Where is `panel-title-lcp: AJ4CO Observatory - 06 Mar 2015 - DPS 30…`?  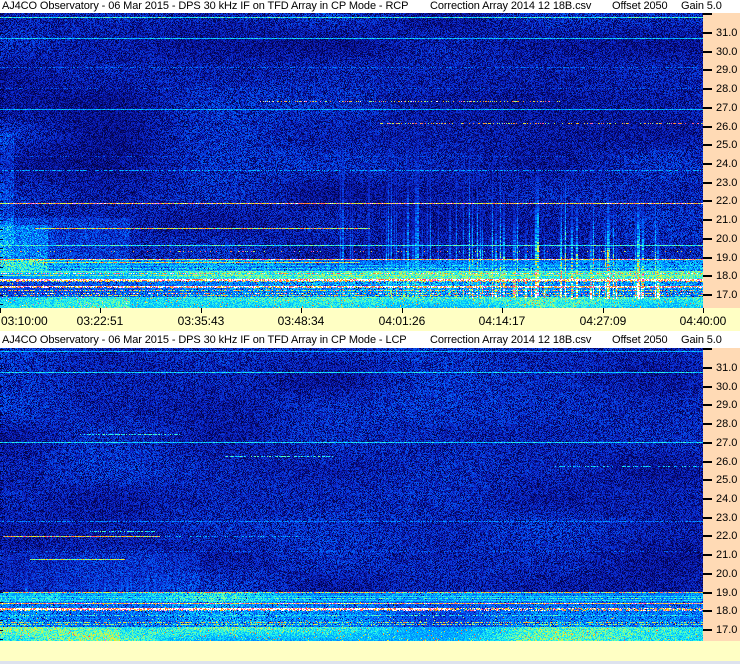 panel-title-lcp: AJ4CO Observatory - 06 Mar 2015 - DPS 30… is located at coordinates (204, 340).